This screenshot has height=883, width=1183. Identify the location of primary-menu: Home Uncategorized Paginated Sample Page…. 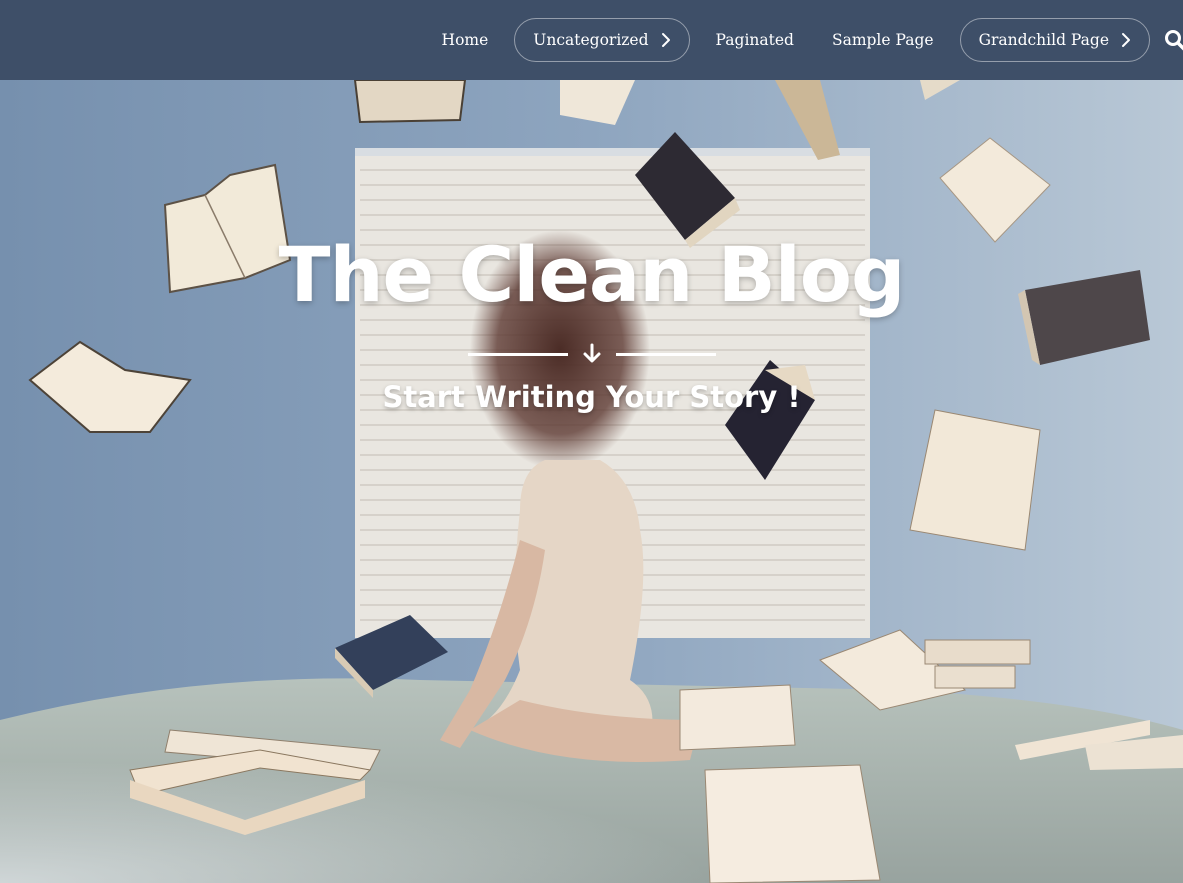
(803, 40).